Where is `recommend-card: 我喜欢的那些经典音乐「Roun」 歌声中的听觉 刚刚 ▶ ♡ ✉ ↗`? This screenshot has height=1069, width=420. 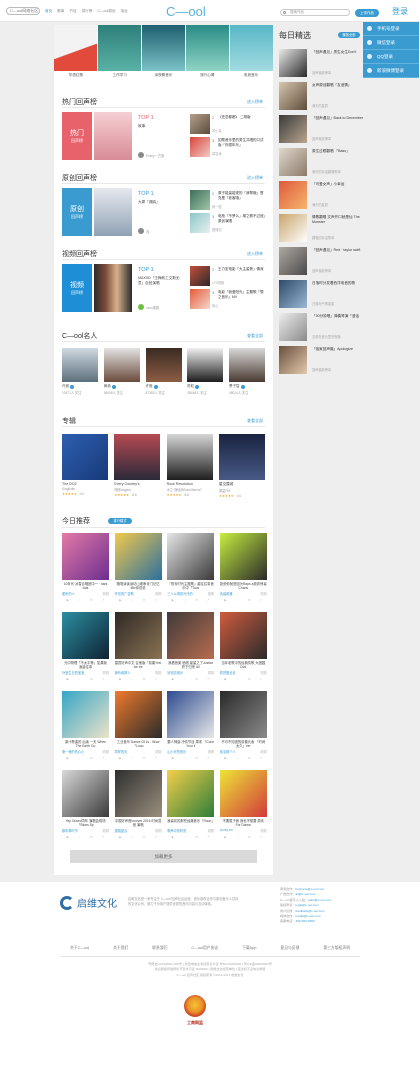
recommend-card: 我喜欢的那些经典音乐「Roun」 歌声中的听觉 刚刚 ▶ ♡ ✉ ↗ is located at coordinates (191, 805).